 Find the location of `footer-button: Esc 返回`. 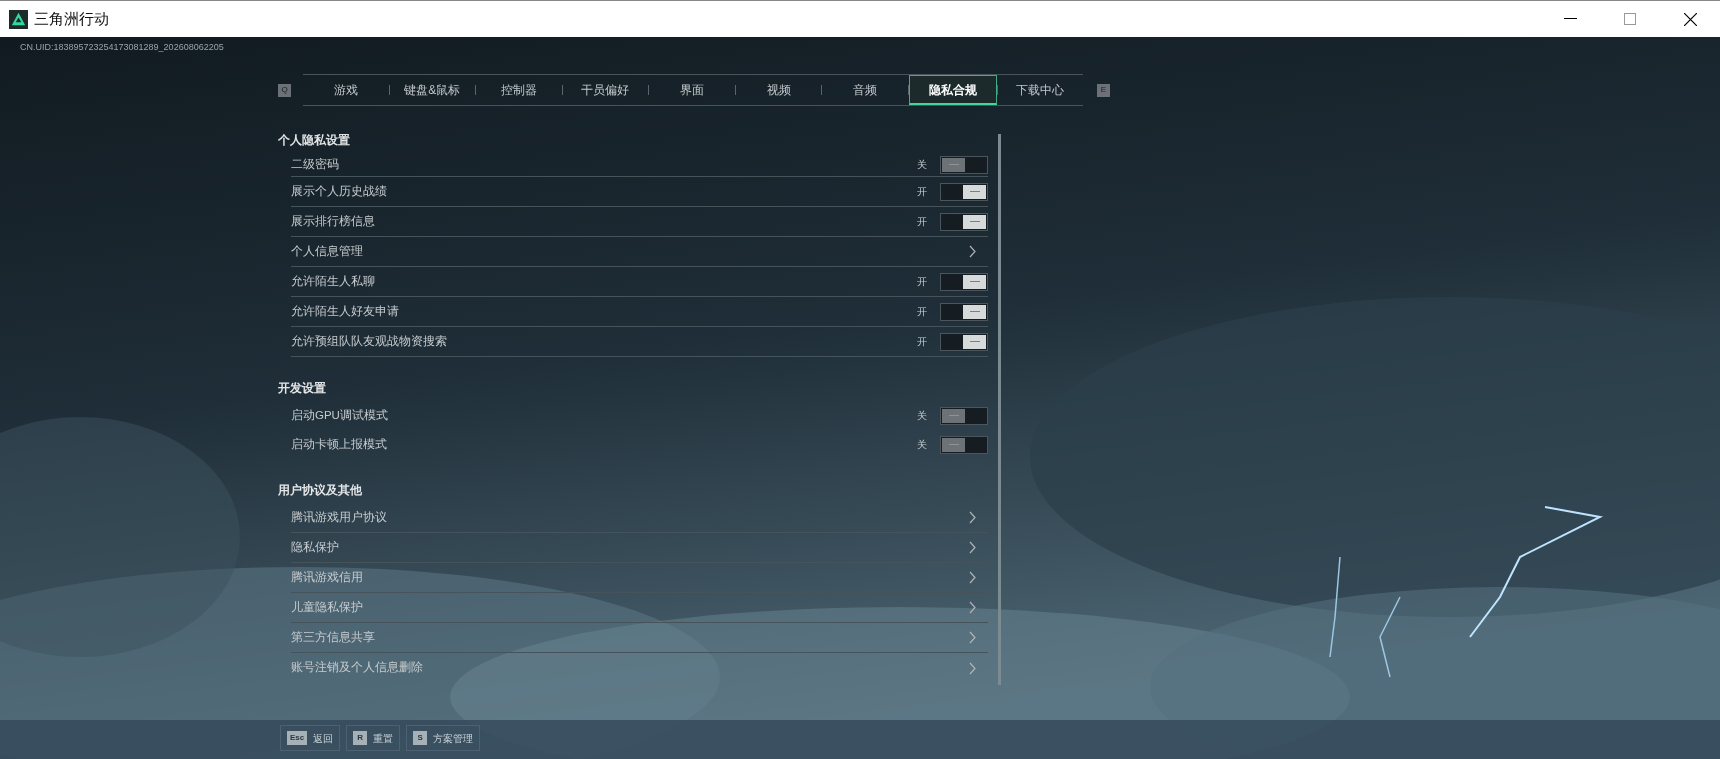

footer-button: Esc 返回 is located at coordinates (310, 738).